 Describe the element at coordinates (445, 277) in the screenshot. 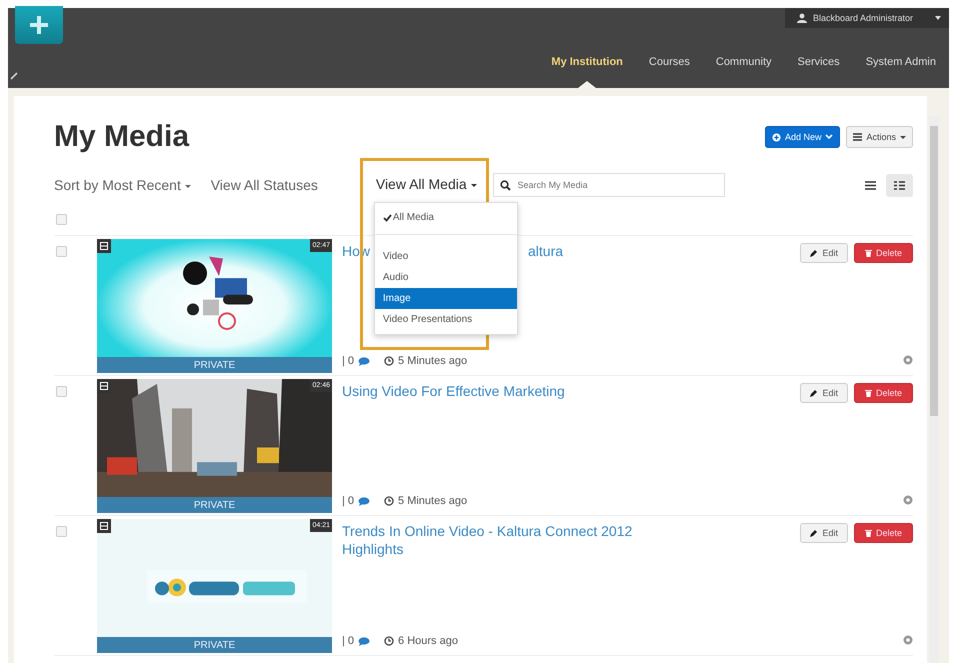

I see `menu-item: Audio` at that location.